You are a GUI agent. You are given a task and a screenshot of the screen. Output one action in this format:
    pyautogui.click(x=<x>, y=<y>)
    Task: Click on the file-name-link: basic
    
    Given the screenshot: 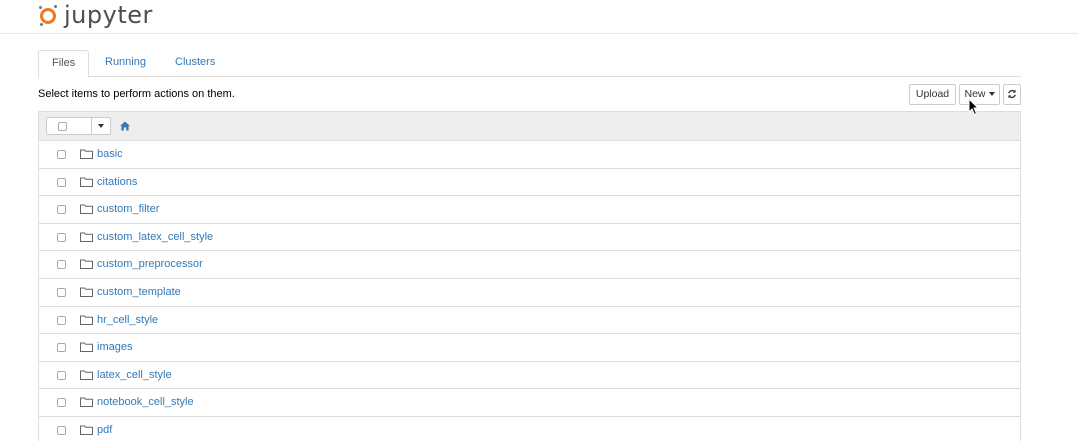 What is the action you would take?
    pyautogui.click(x=110, y=154)
    